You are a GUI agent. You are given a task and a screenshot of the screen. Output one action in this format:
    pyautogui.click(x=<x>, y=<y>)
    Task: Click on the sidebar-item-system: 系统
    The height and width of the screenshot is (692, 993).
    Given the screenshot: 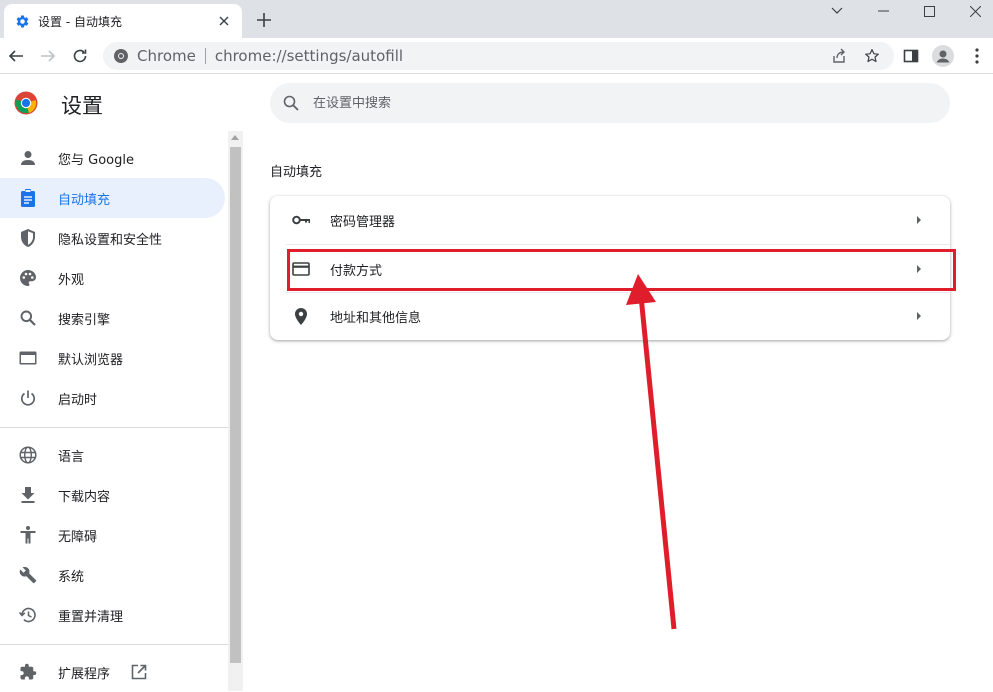 What is the action you would take?
    pyautogui.click(x=112, y=575)
    